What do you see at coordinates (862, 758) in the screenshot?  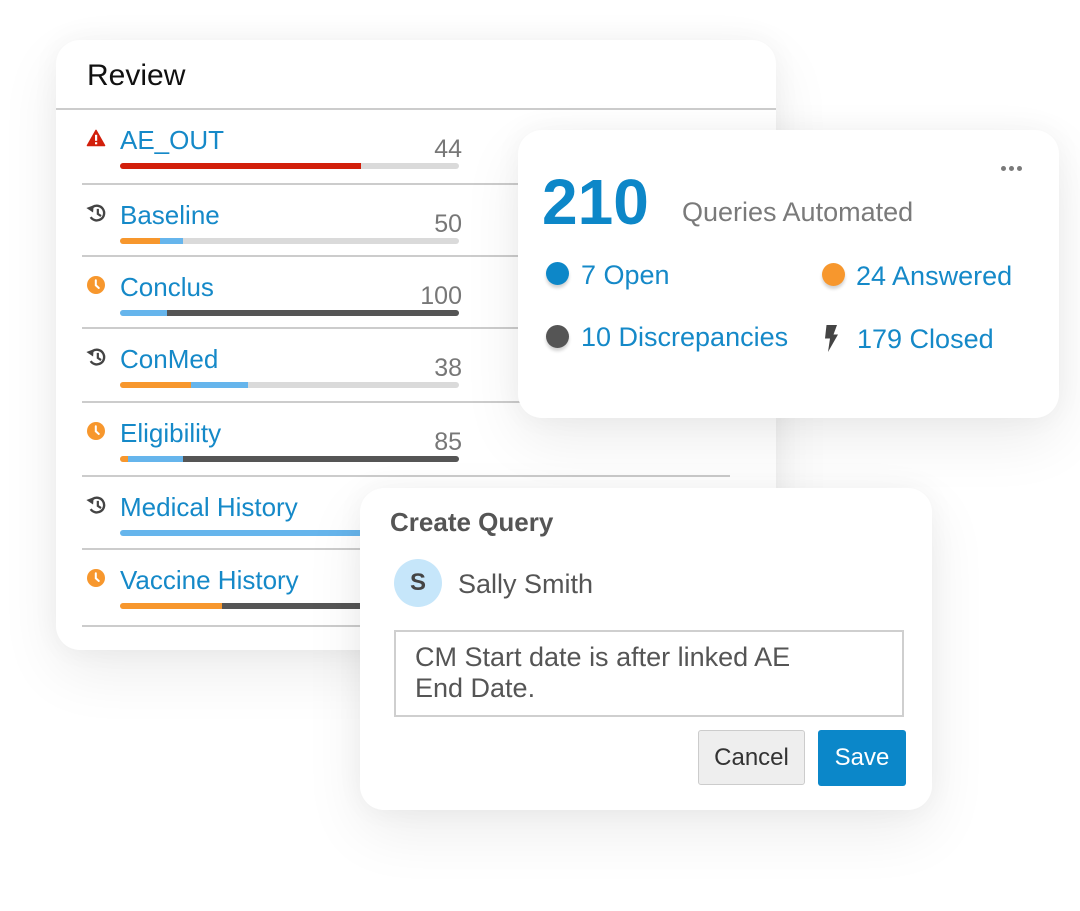 I see `save-button: Save` at bounding box center [862, 758].